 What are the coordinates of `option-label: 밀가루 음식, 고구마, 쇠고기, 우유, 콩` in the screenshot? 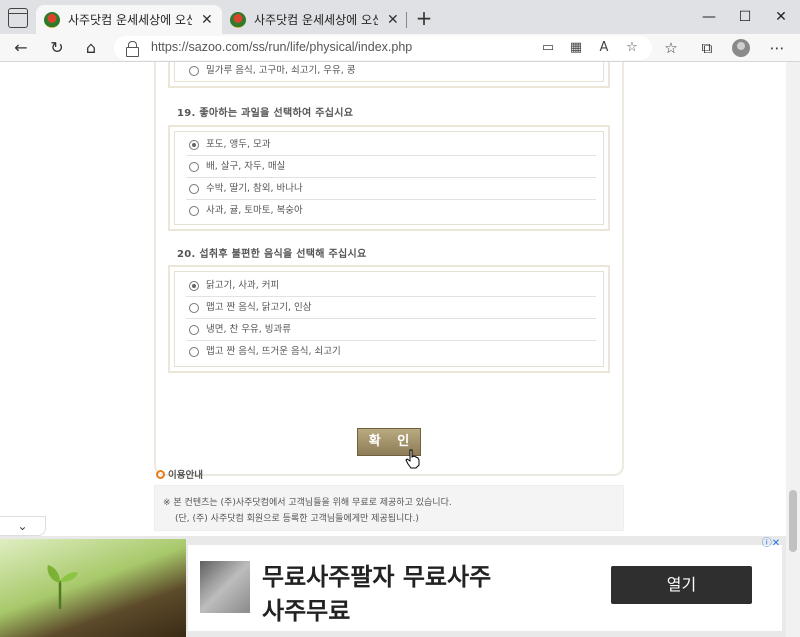 It's located at (281, 70).